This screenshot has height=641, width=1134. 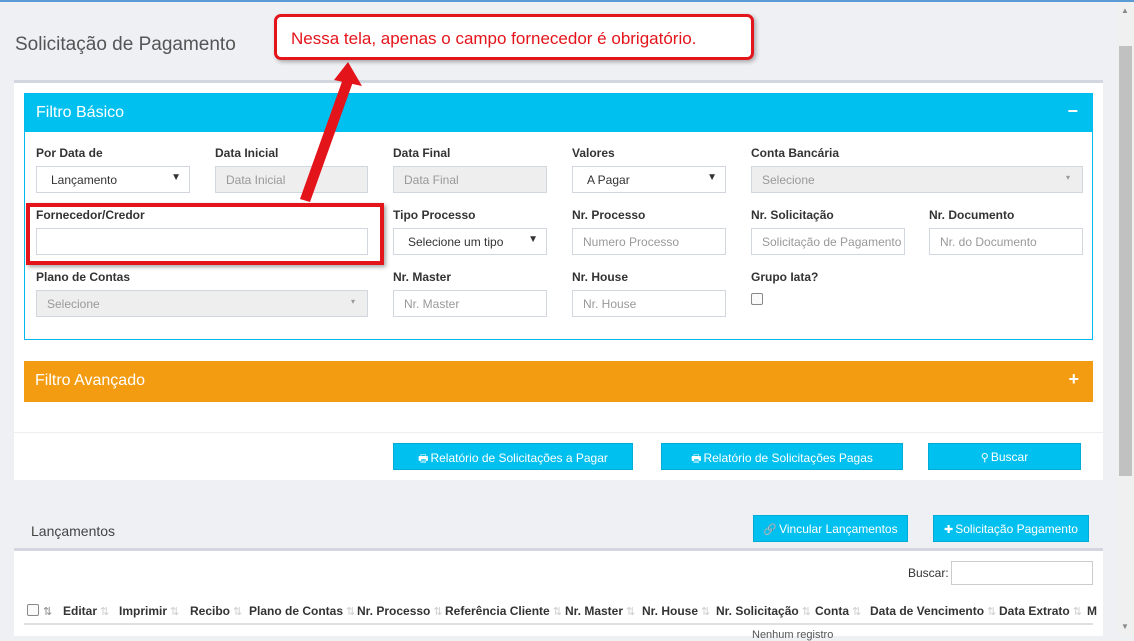 I want to click on buscar-label: Buscar, so click(x=1009, y=457).